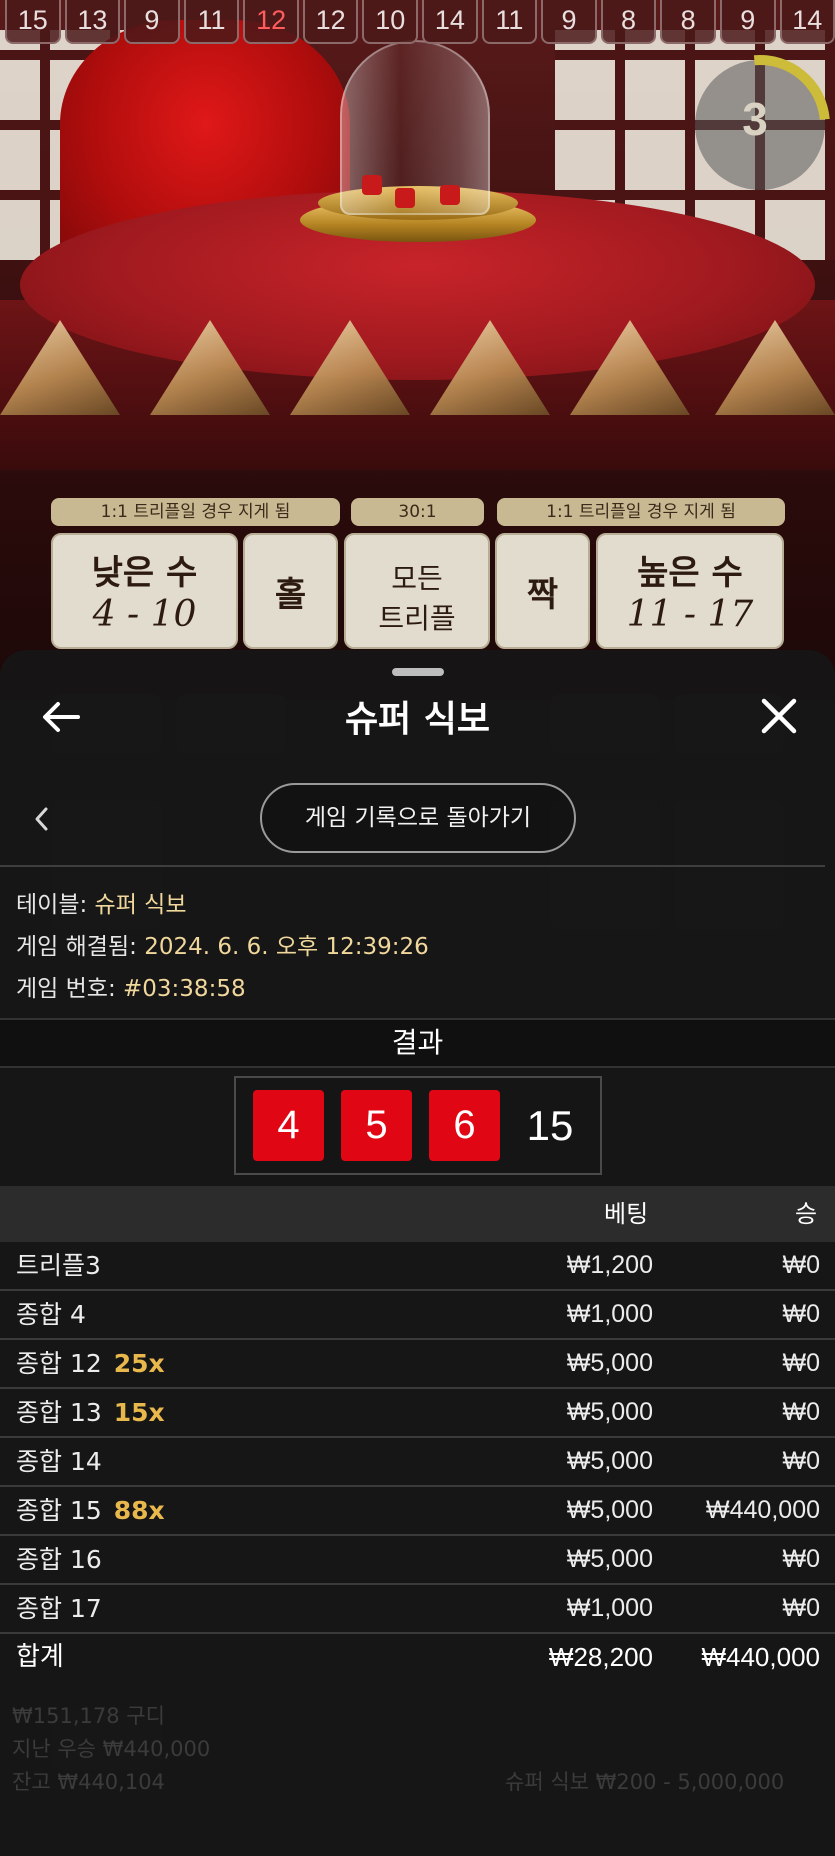  I want to click on bet-any-triple-line1: 모든, so click(417, 578).